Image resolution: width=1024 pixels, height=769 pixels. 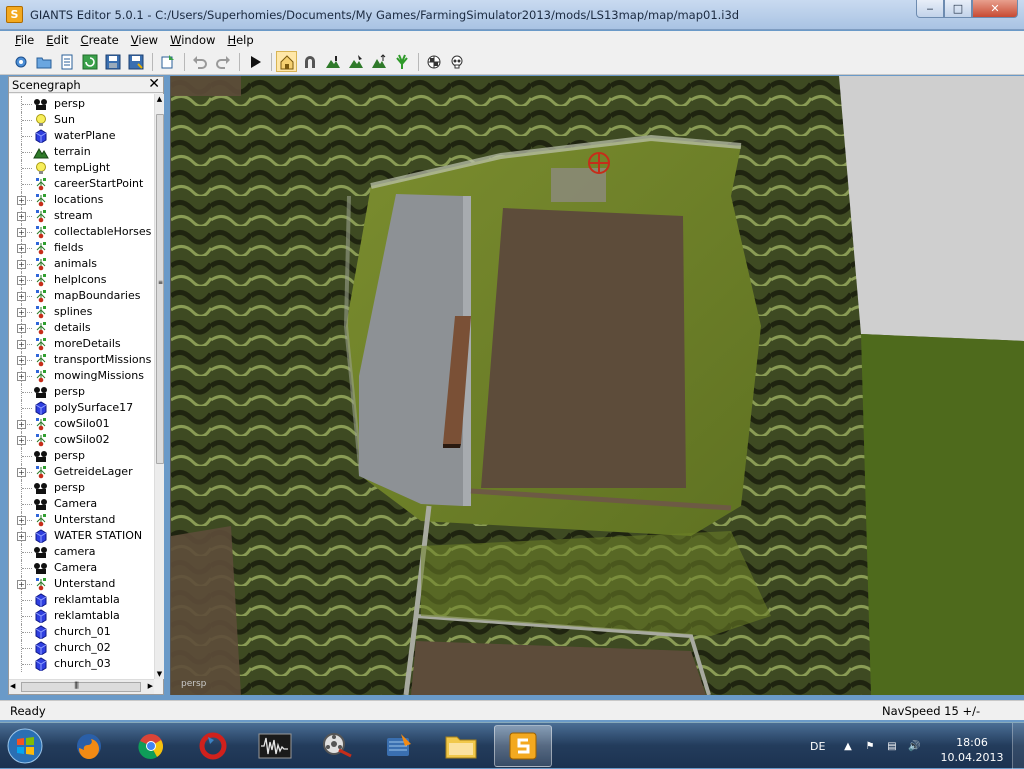 What do you see at coordinates (135, 61) in the screenshot?
I see `save-as-icon` at bounding box center [135, 61].